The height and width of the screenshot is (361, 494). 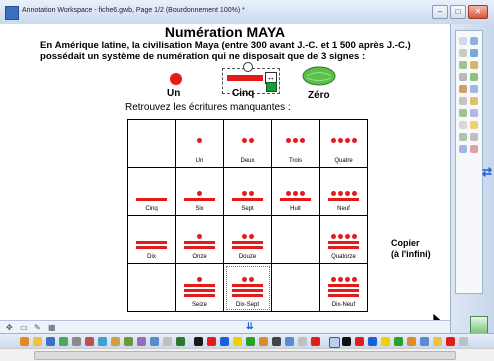 I want to click on grid-cell: Dix-Sept, so click(x=247, y=287).